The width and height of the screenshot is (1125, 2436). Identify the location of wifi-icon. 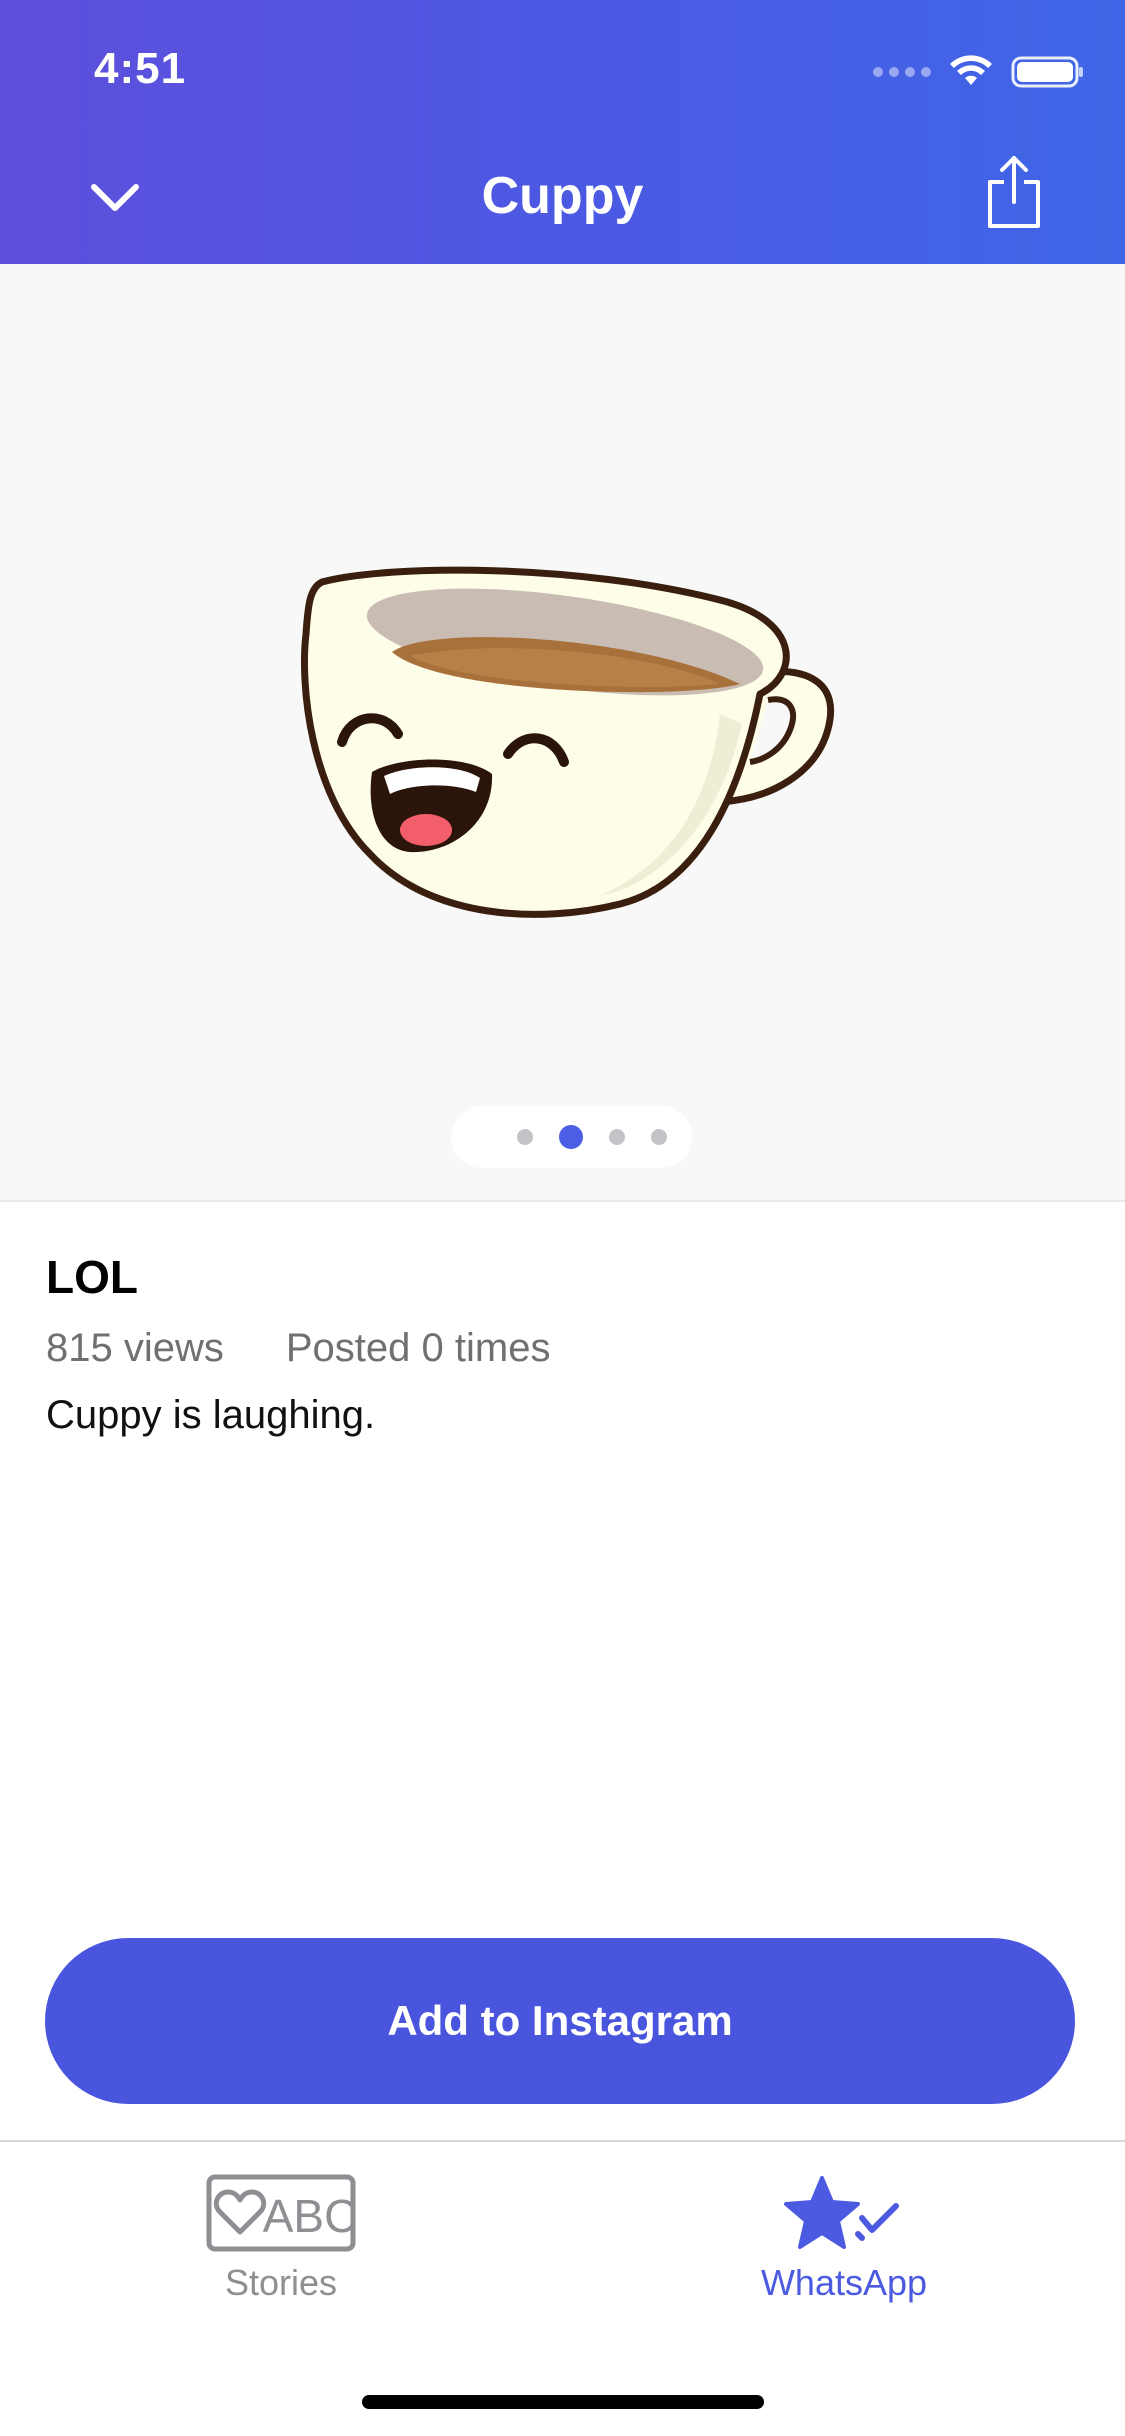
(971, 70).